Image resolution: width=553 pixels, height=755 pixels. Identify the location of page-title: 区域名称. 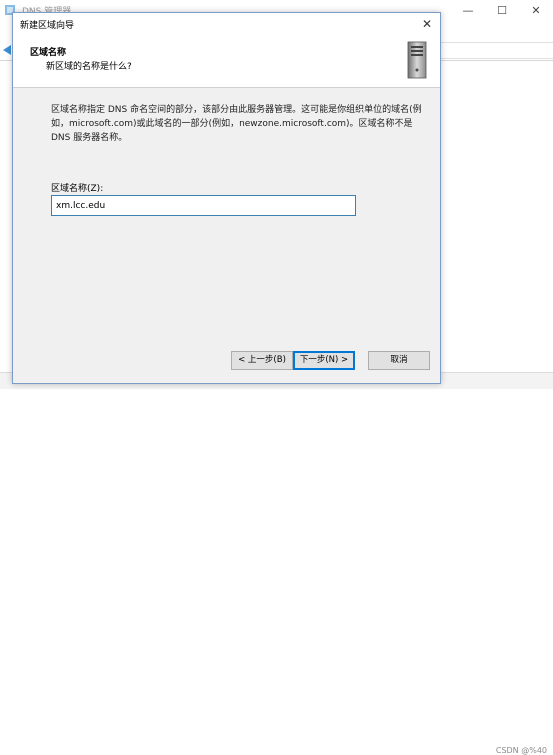
(48, 53).